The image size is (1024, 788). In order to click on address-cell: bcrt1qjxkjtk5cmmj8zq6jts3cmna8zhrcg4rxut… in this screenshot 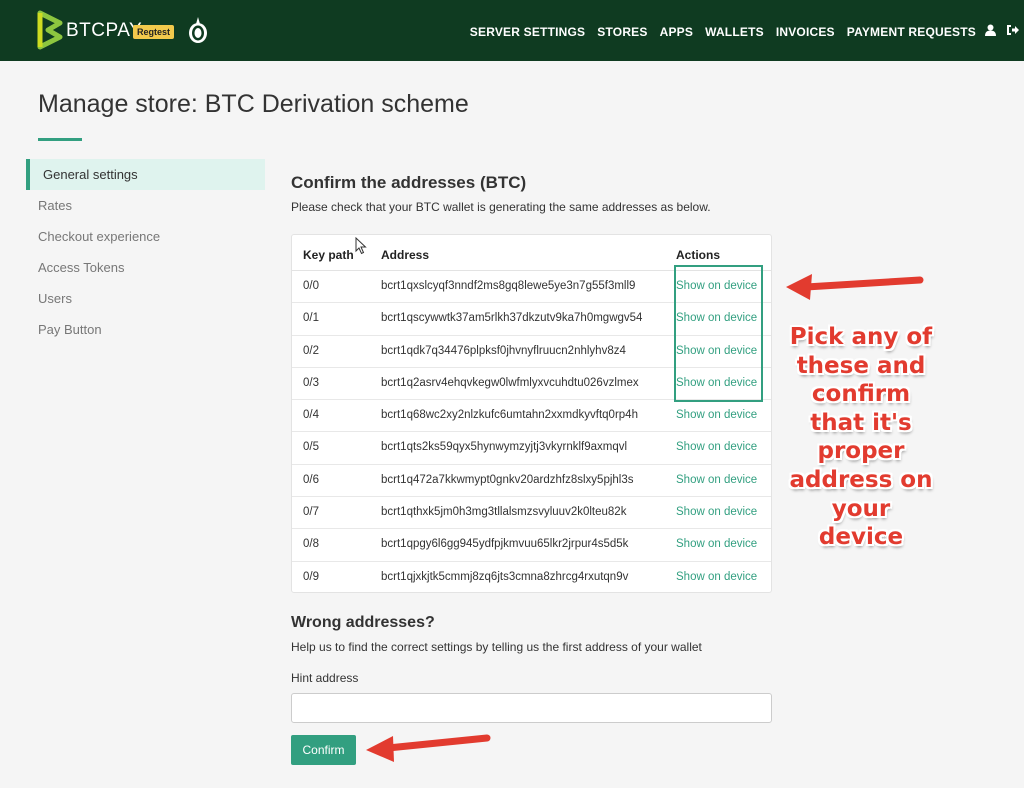, I will do `click(505, 576)`.